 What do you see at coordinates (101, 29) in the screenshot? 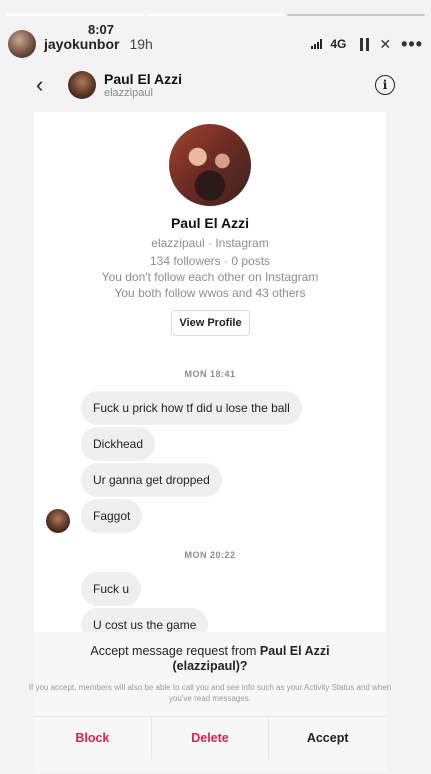
I see `status-clock: 8:07` at bounding box center [101, 29].